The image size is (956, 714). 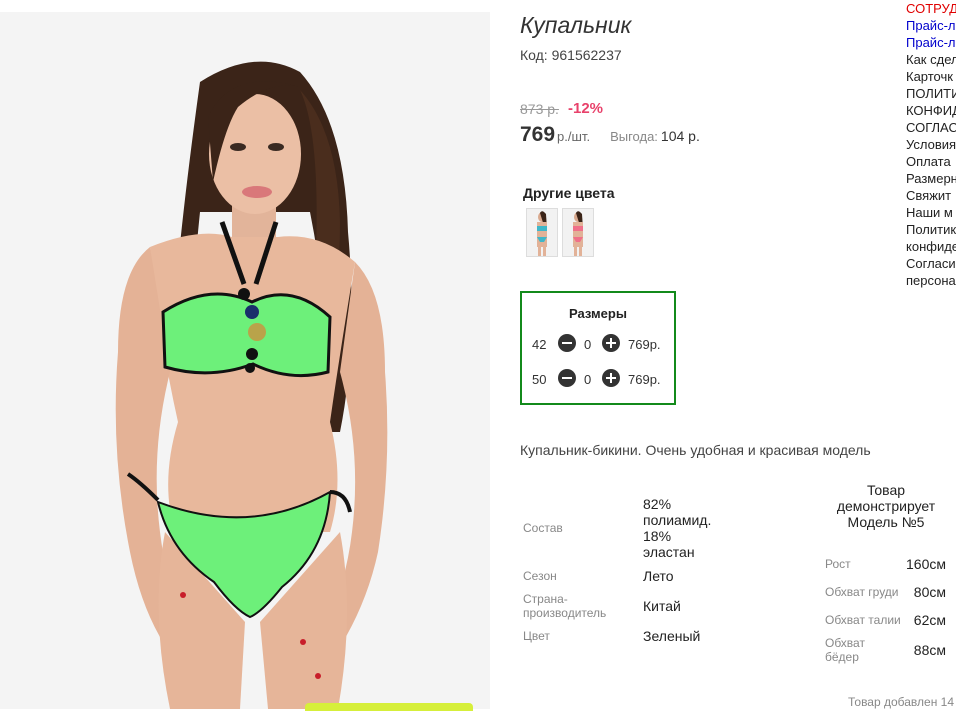 I want to click on corner-decoration, so click(x=389, y=707).